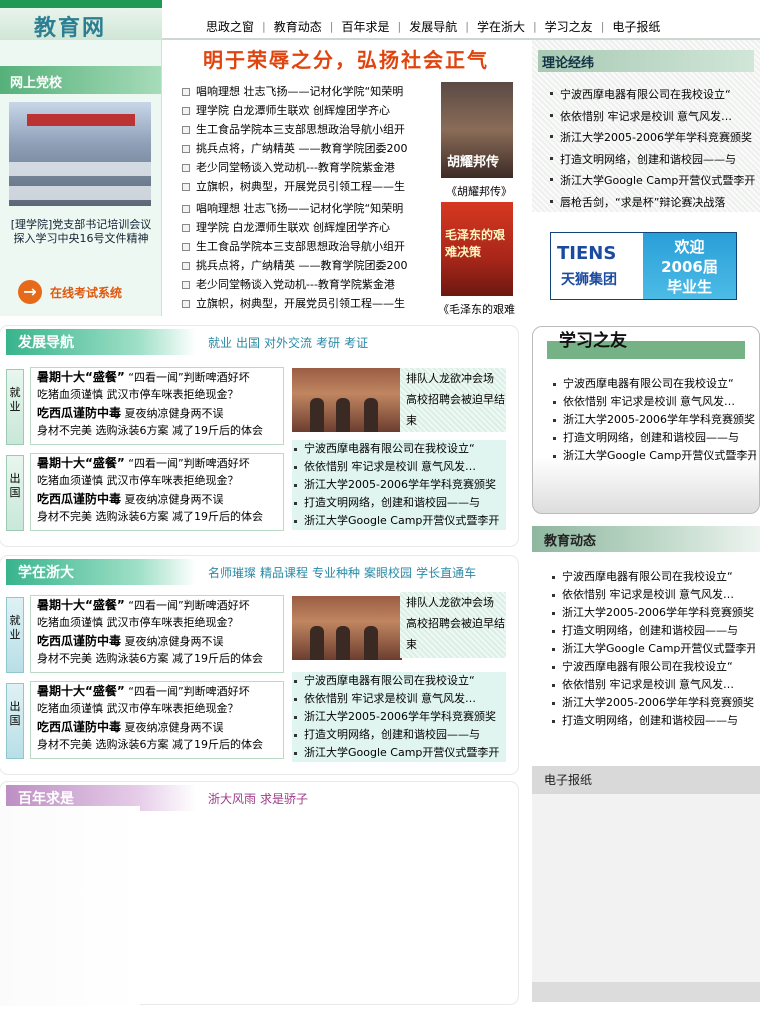 The image size is (760, 1012). I want to click on nav-item: 电子报纸, so click(636, 26).